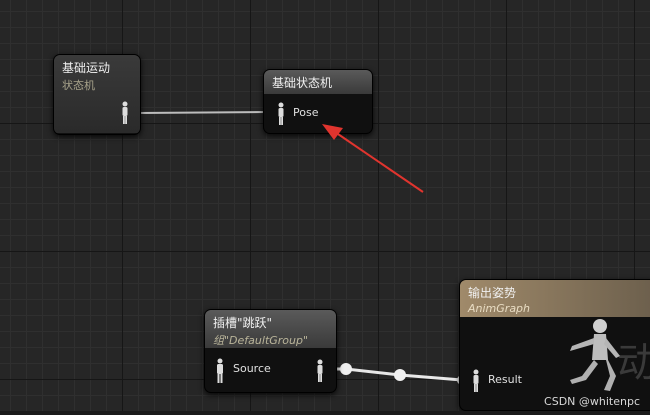 This screenshot has height=415, width=650. I want to click on bottom-strip, so click(325, 413).